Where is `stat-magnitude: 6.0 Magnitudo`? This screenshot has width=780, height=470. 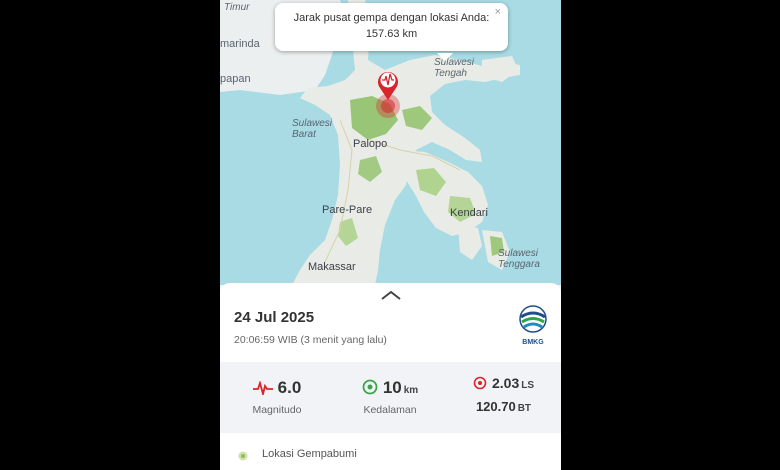
stat-magnitude: 6.0 Magnitudo is located at coordinates (277, 397).